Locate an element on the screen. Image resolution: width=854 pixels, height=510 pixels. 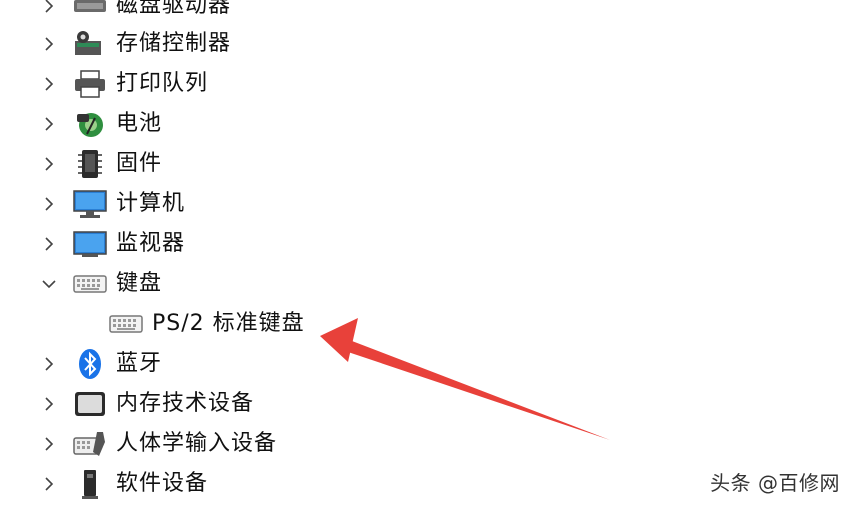
red-arrow-annotation is located at coordinates (465, 379).